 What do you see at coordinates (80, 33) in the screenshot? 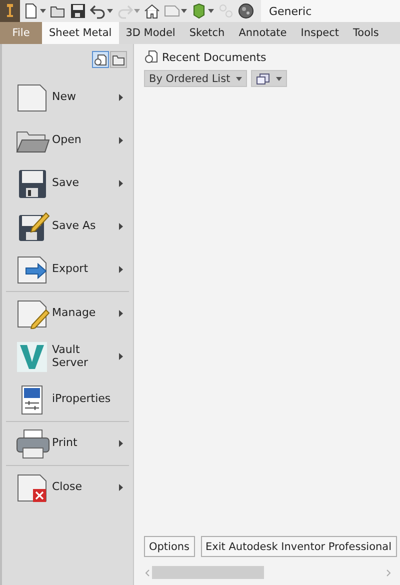
I see `ribbon-tab: Sheet Metal` at bounding box center [80, 33].